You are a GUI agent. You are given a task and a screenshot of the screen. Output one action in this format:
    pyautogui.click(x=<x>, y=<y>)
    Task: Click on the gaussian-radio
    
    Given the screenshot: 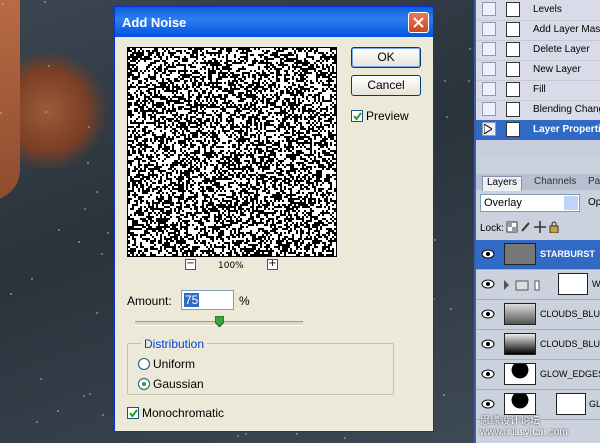 What is the action you would take?
    pyautogui.click(x=144, y=384)
    